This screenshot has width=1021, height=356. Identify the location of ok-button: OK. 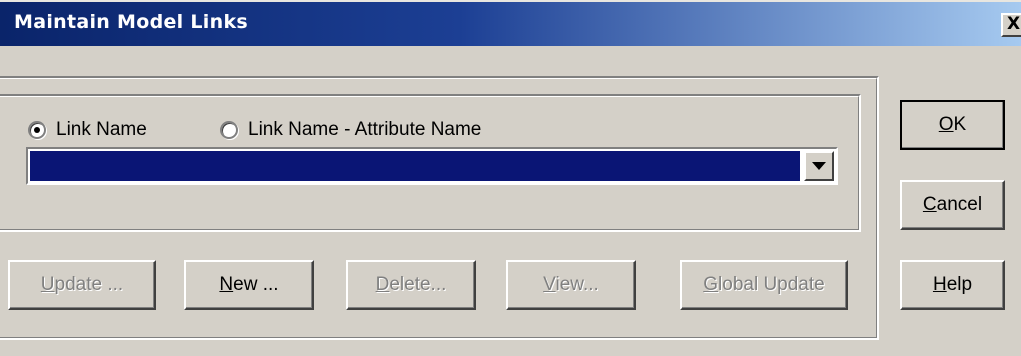
(952, 125).